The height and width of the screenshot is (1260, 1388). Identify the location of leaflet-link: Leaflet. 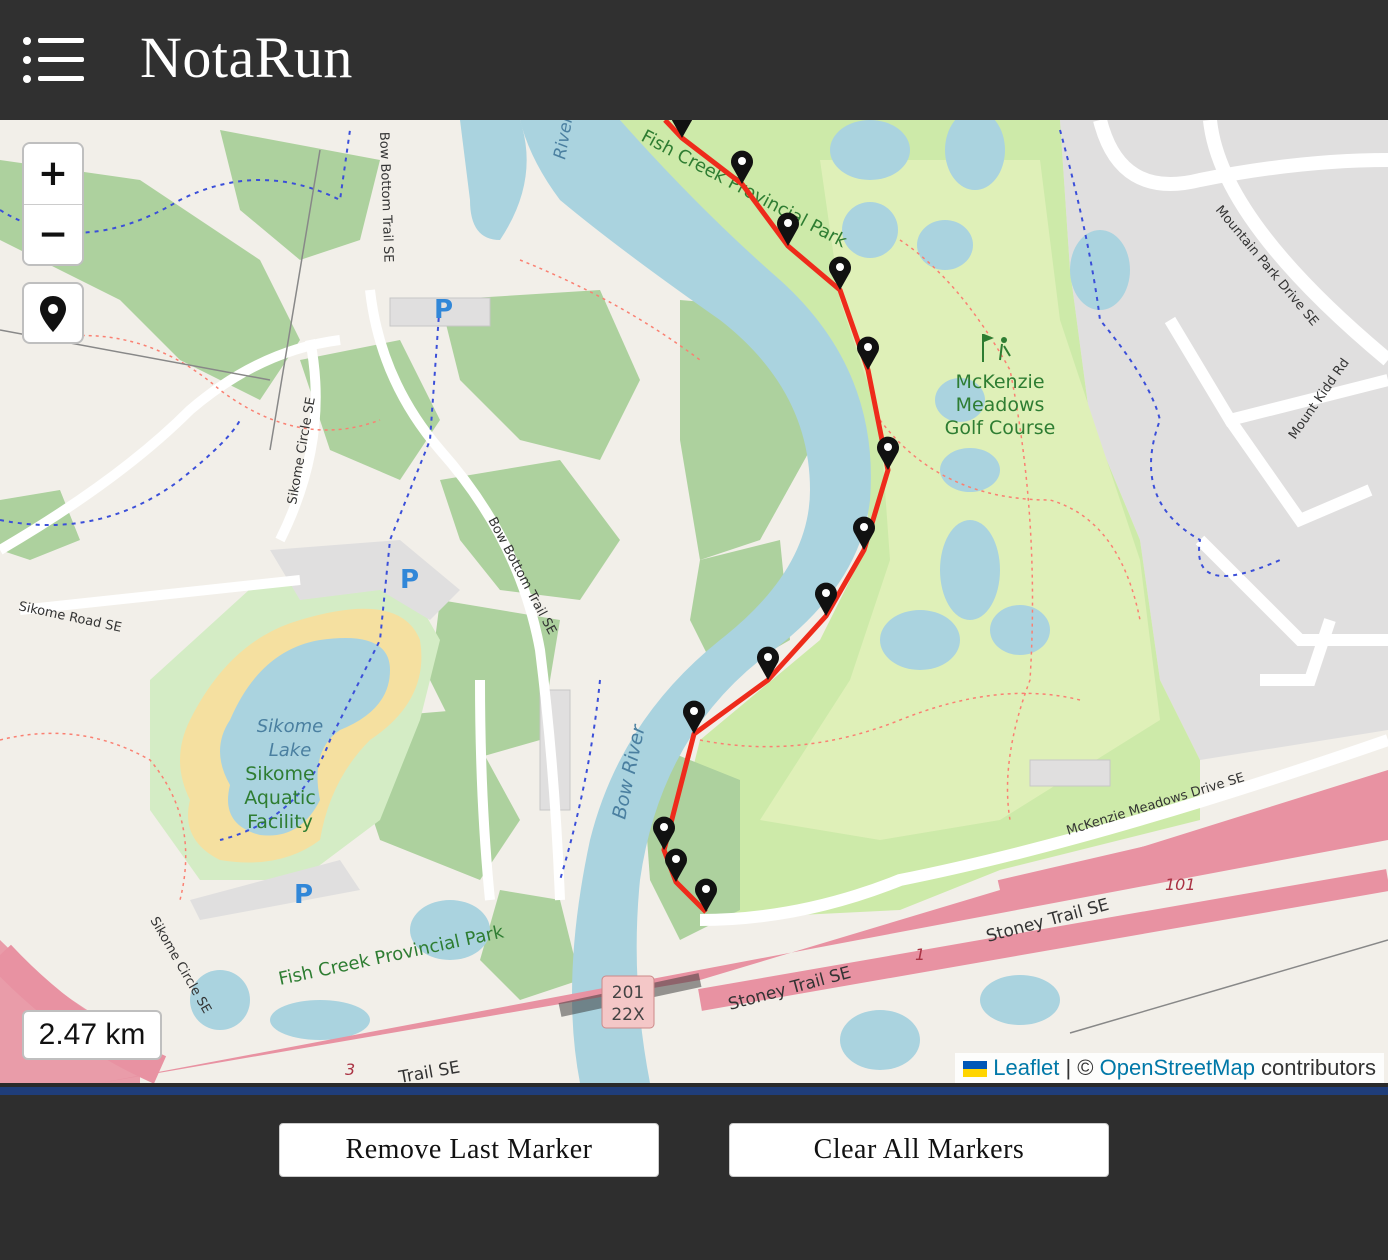
(1026, 1067).